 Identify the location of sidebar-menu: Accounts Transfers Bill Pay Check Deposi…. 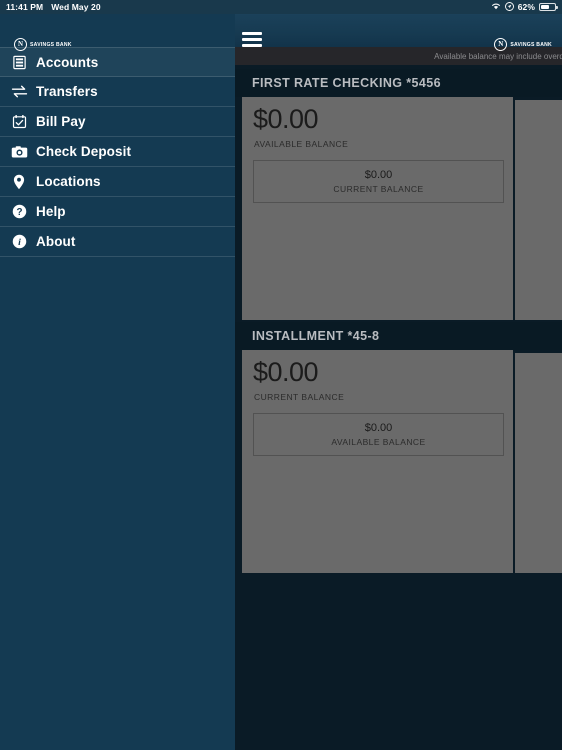
(117, 152).